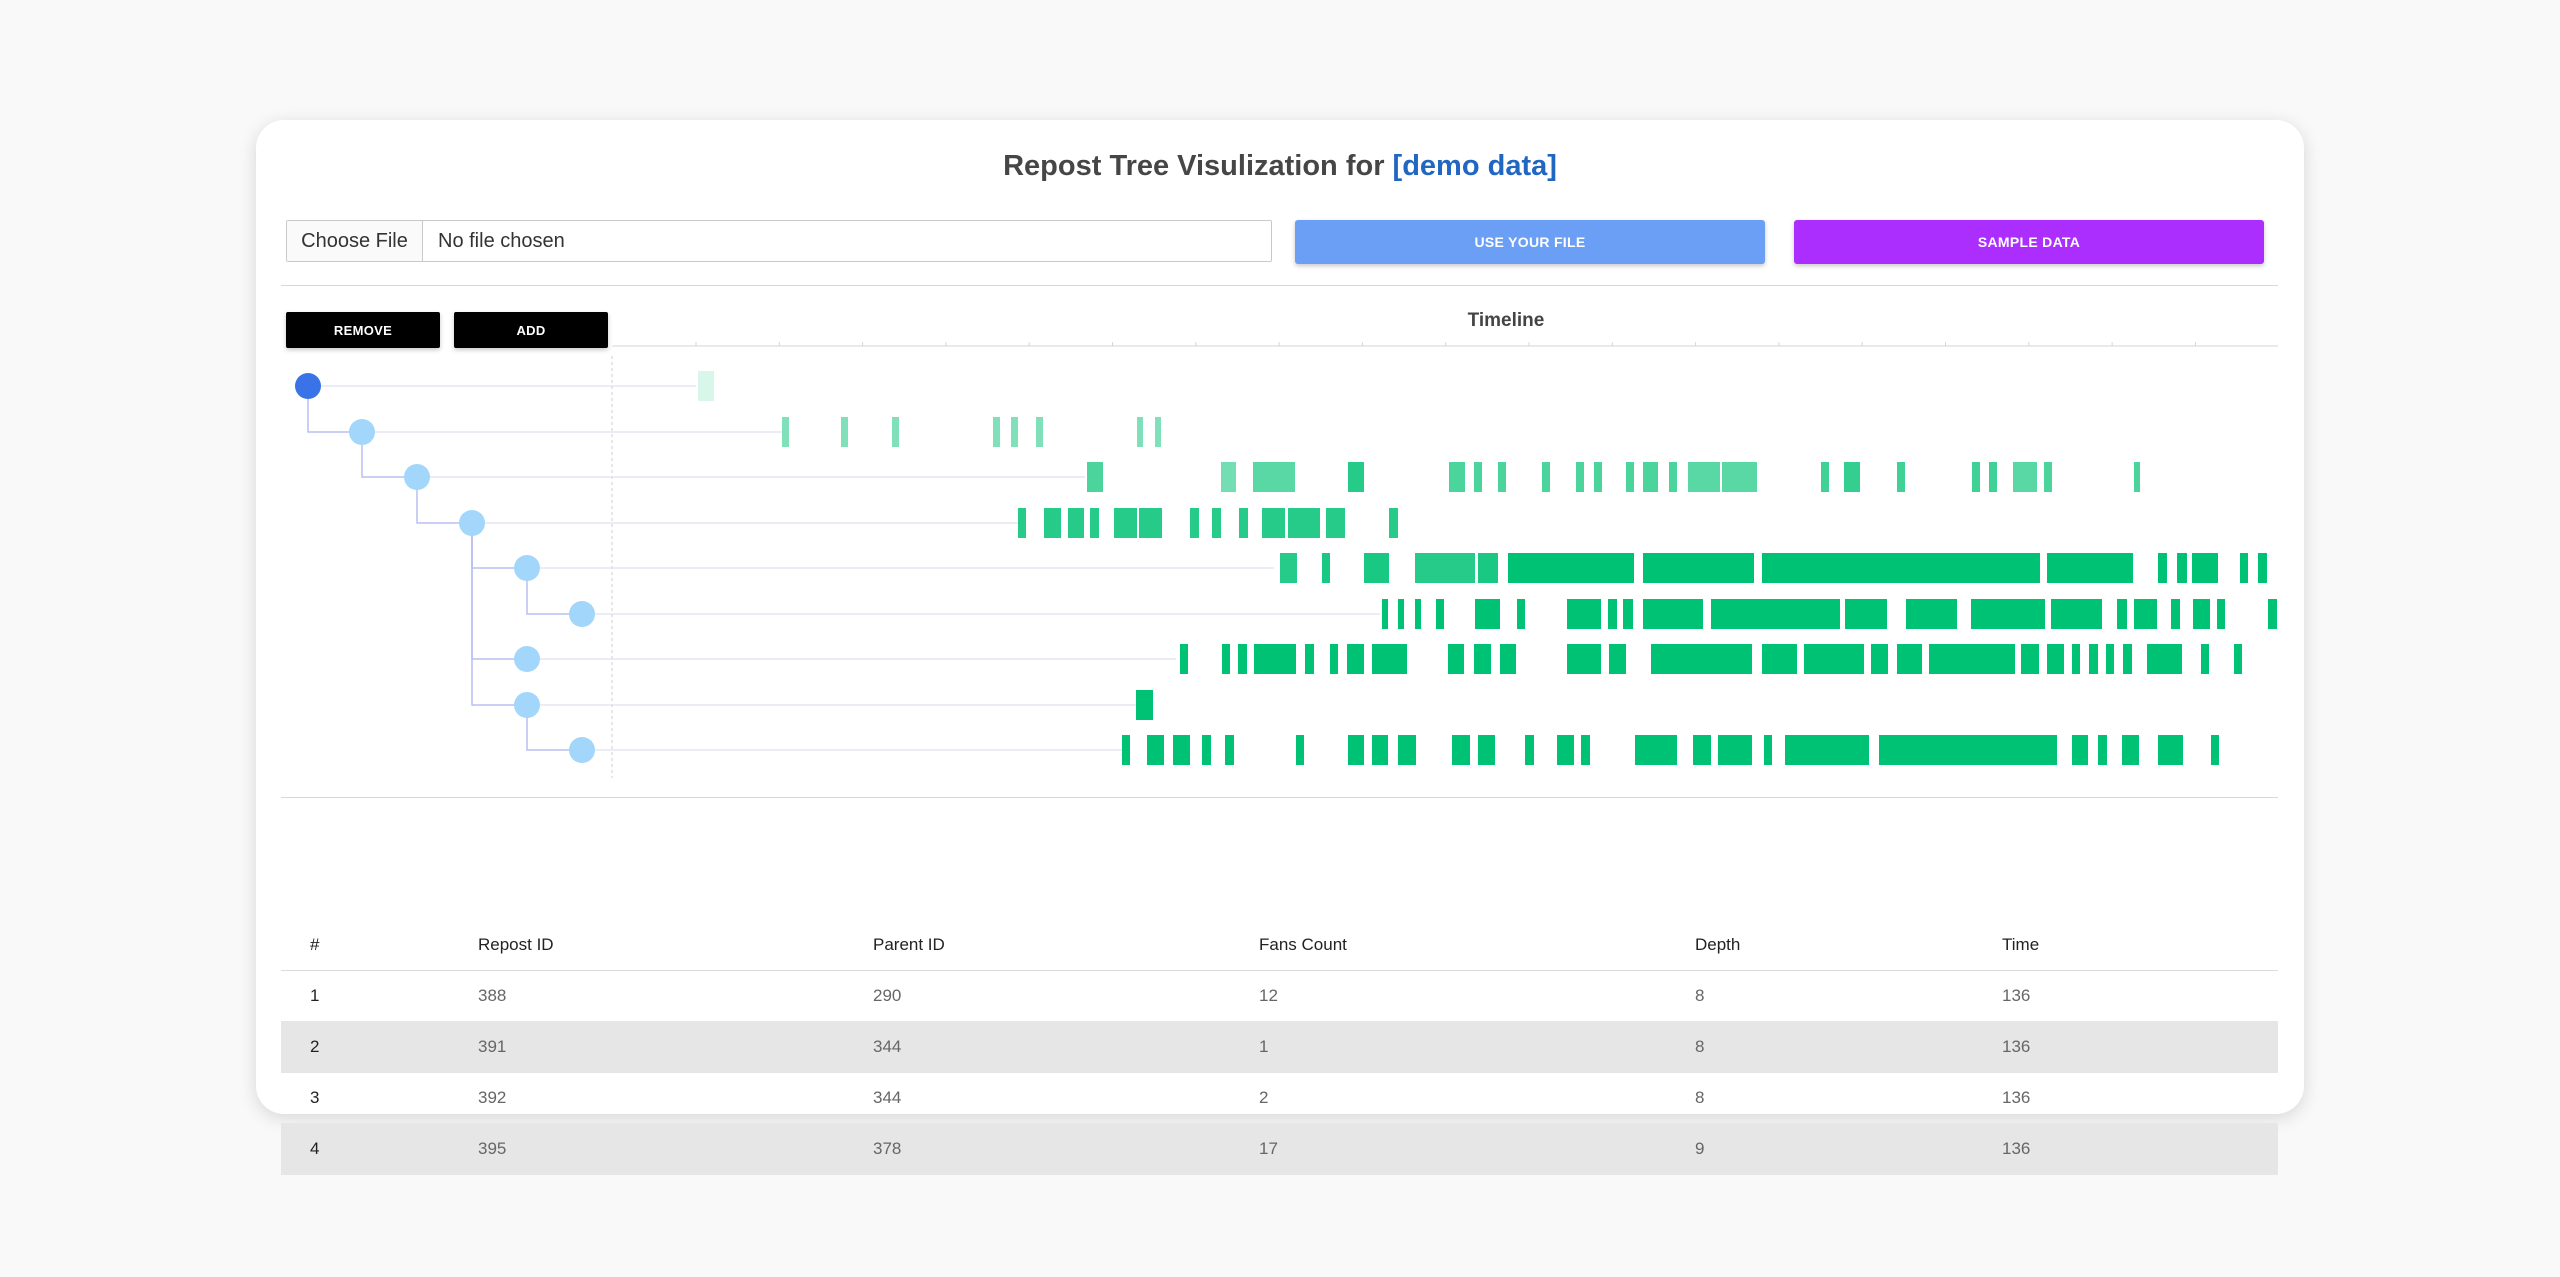  Describe the element at coordinates (1847, 996) in the screenshot. I see `cell-depth: 8` at that location.